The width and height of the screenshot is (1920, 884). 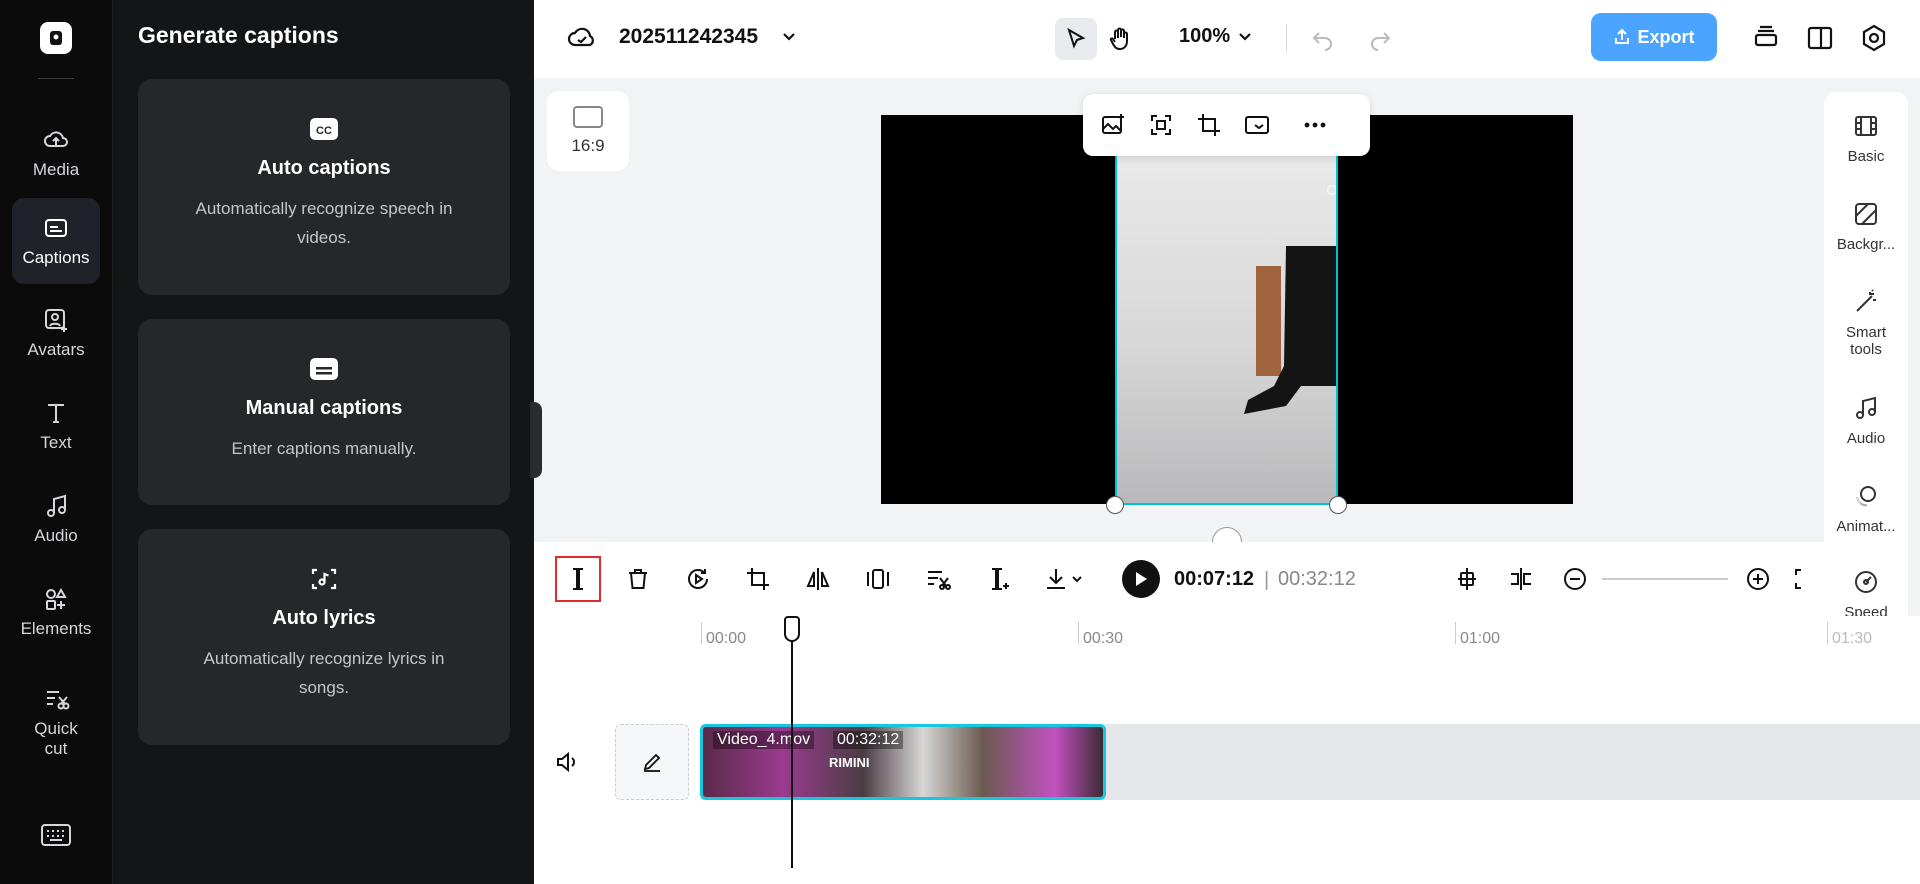 What do you see at coordinates (1323, 38) in the screenshot?
I see `undo-icon` at bounding box center [1323, 38].